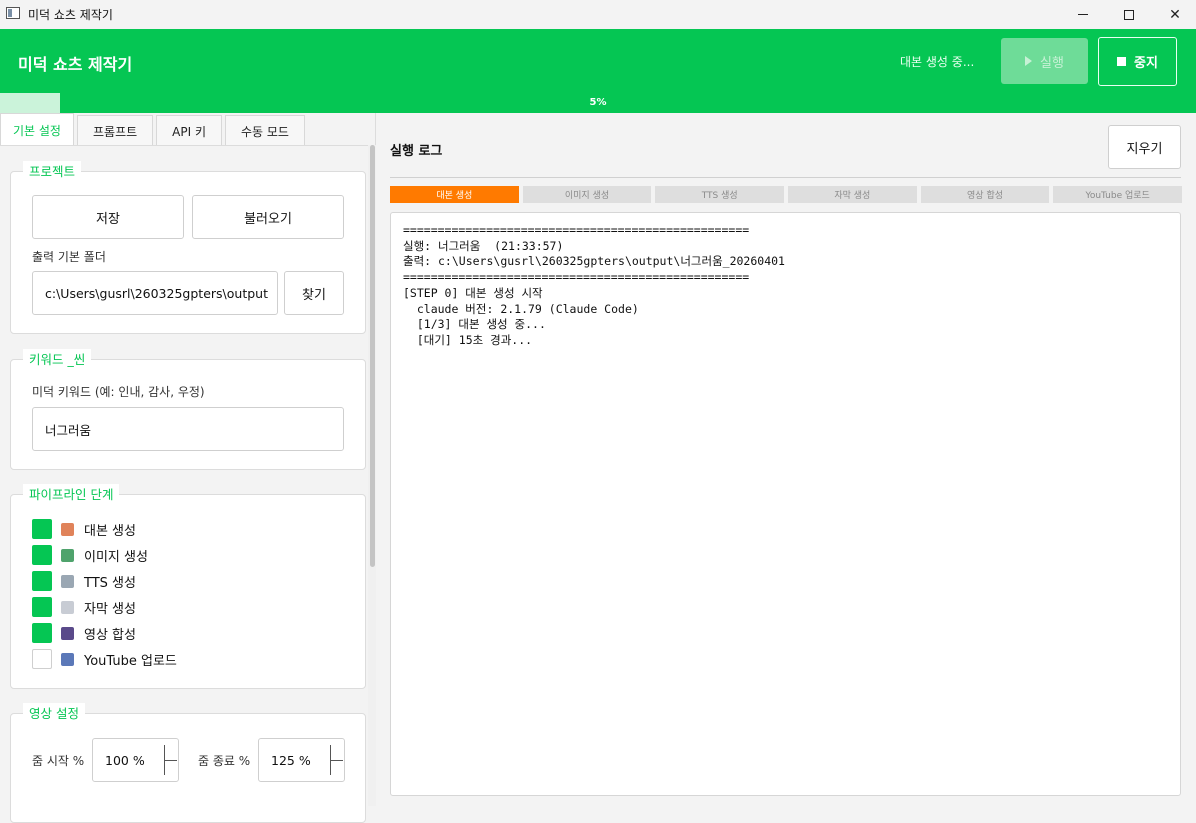  I want to click on document-icon, so click(67, 607).